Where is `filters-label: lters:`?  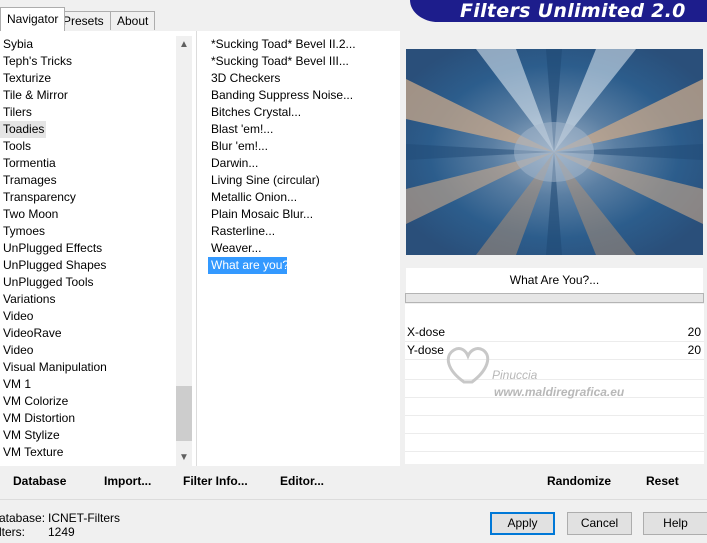 filters-label: lters: is located at coordinates (13, 532).